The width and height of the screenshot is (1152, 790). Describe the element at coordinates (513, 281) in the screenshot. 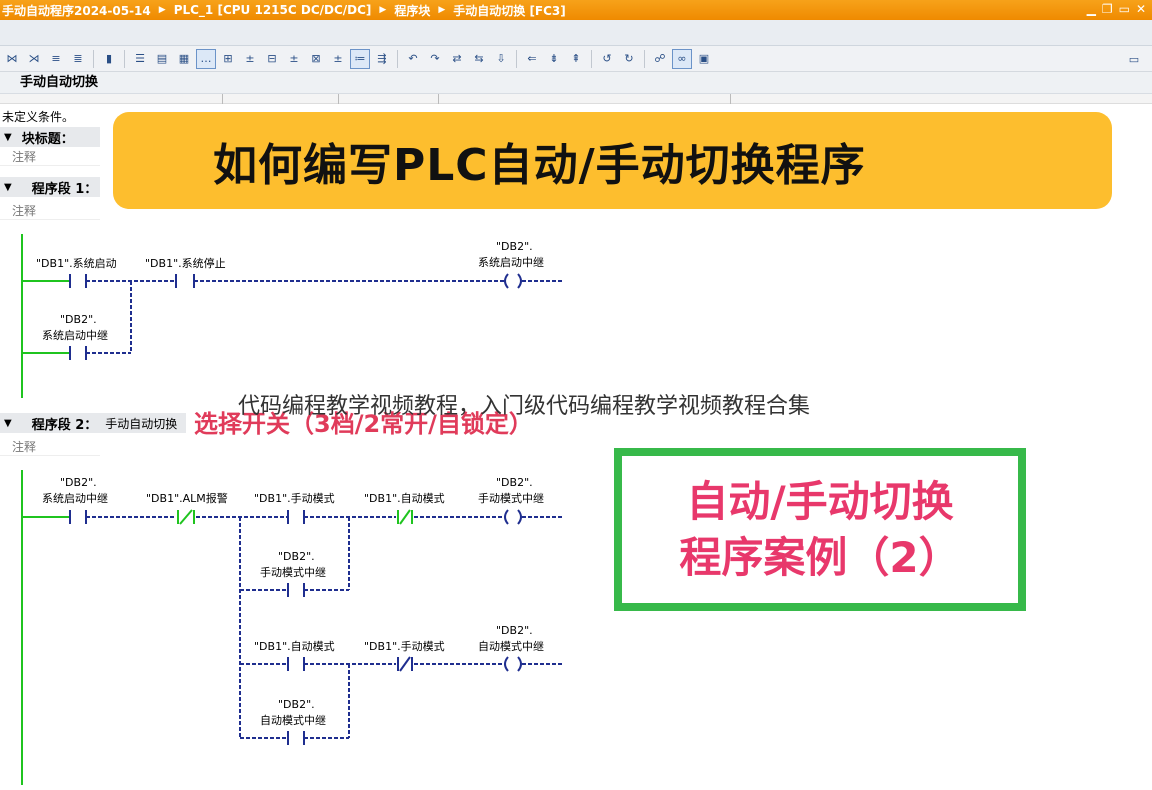

I see `coil-sys-relay` at that location.